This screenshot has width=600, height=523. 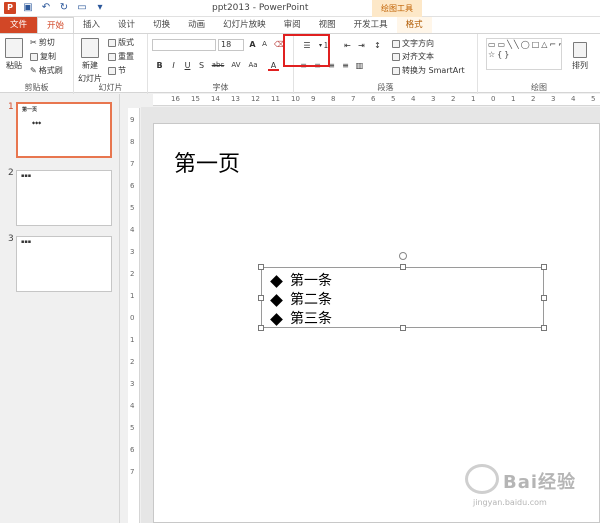 What do you see at coordinates (46, 70) in the screenshot?
I see `format-painter-button: ✎ 格式刷` at bounding box center [46, 70].